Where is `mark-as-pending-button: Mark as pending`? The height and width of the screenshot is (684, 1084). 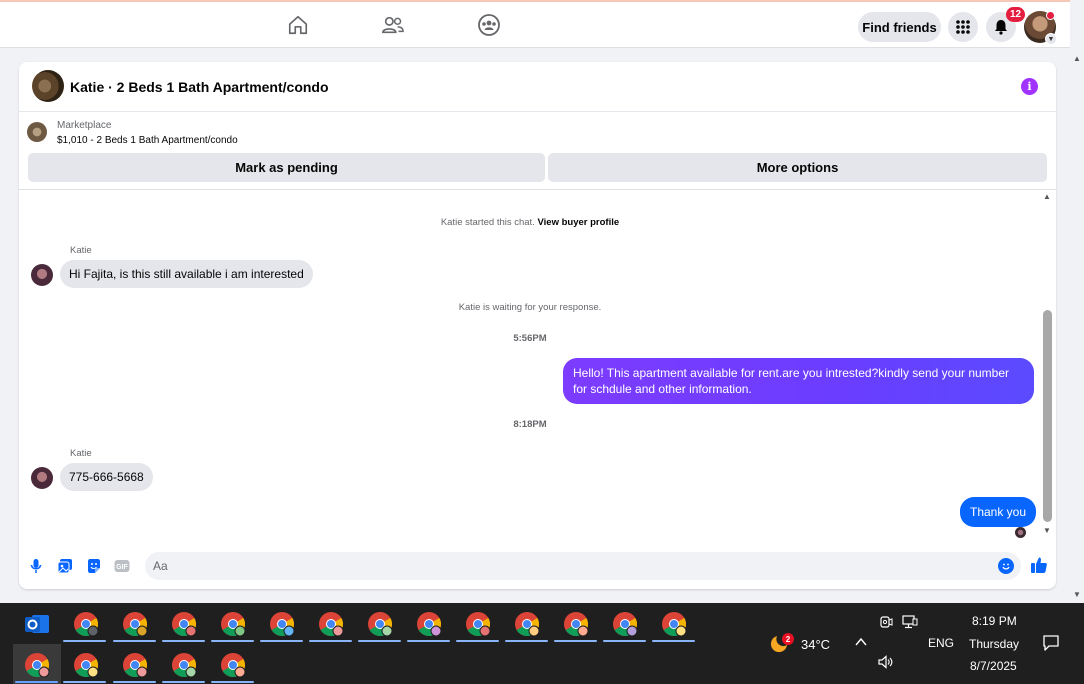 mark-as-pending-button: Mark as pending is located at coordinates (286, 167).